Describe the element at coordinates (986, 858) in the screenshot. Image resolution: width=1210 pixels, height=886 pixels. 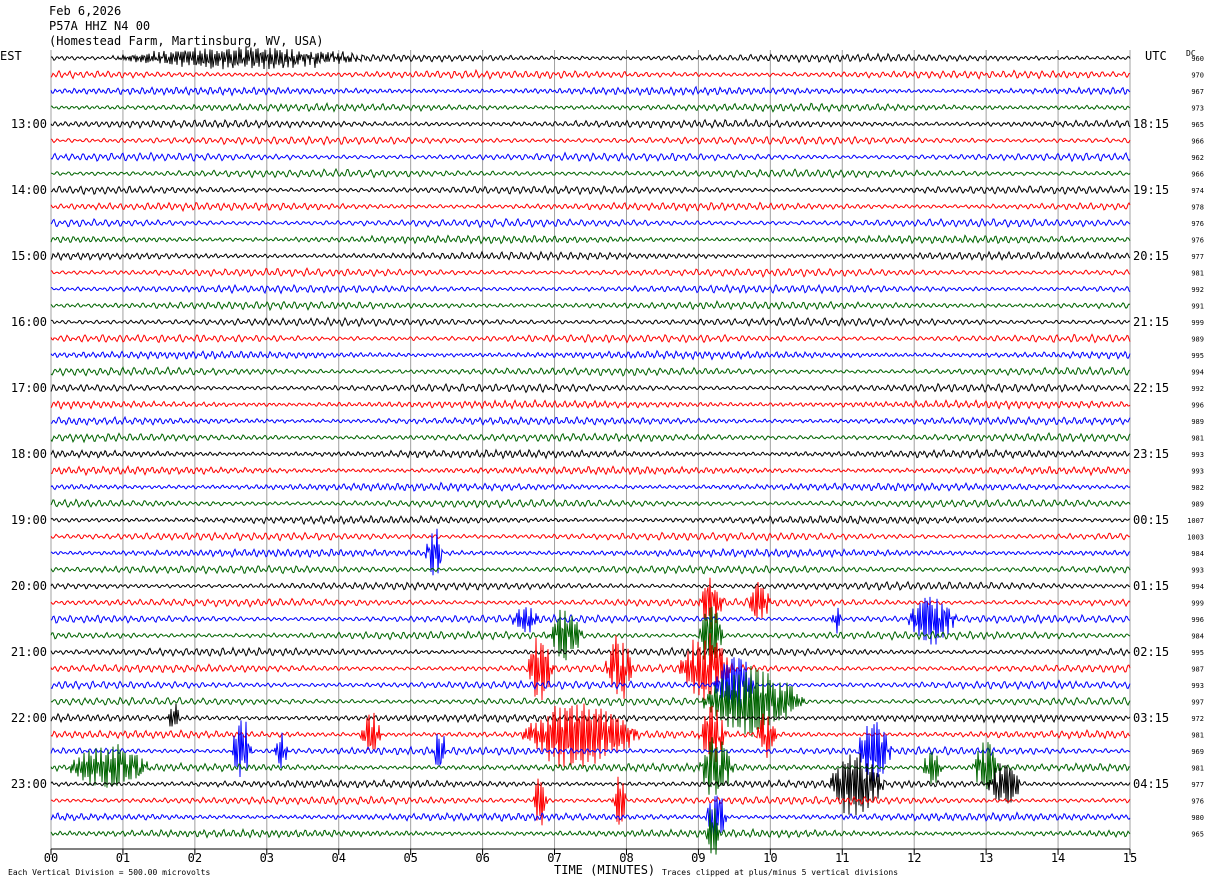
I see `x-tick-label: 13` at that location.